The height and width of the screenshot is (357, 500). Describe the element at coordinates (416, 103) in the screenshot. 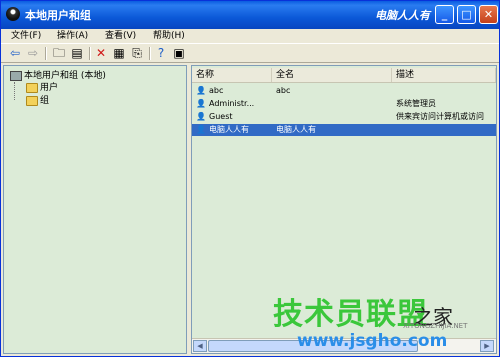

I see `row-description: 系统管理员` at that location.